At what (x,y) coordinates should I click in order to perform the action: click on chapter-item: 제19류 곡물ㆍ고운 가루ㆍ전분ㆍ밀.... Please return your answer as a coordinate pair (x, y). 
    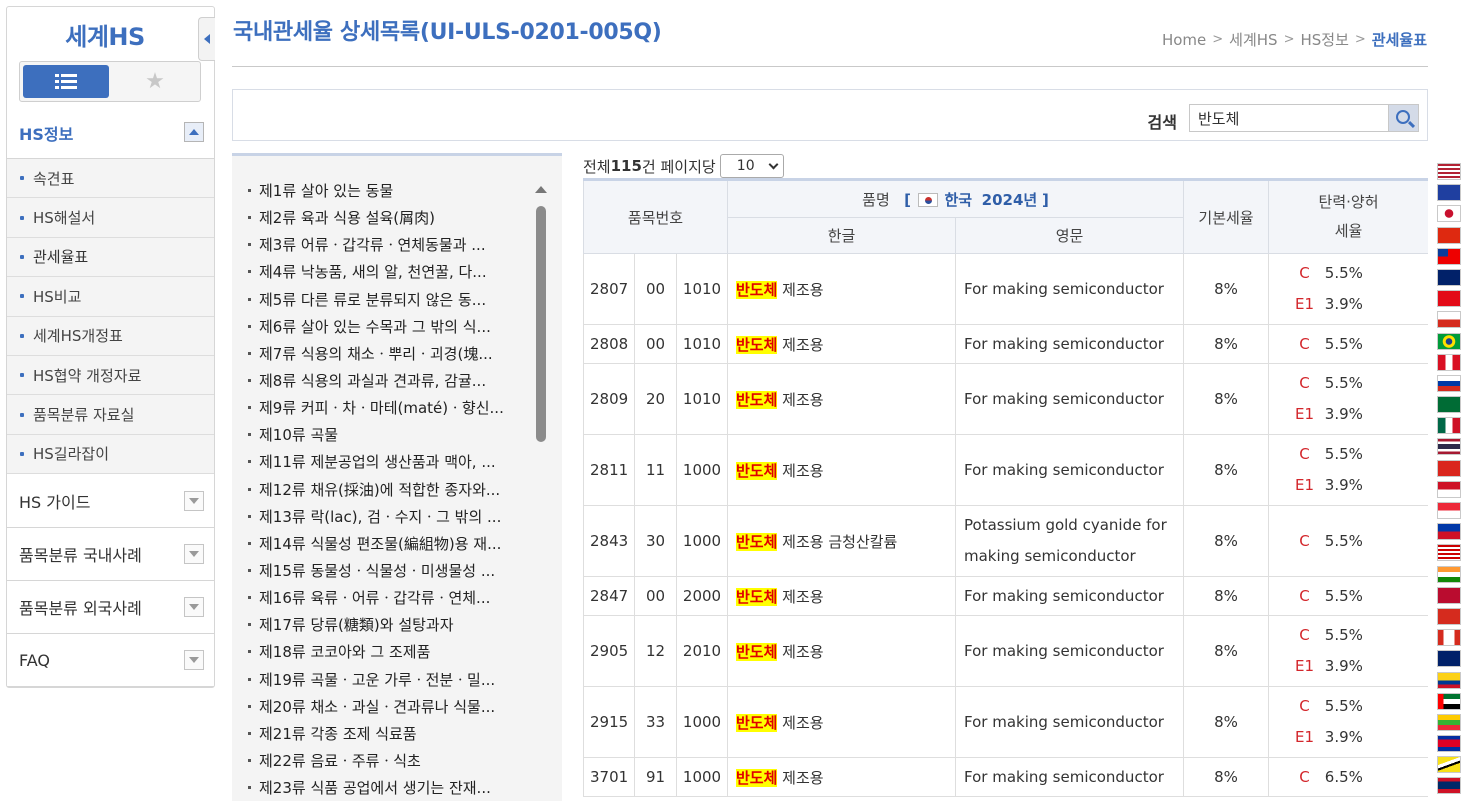
    Looking at the image, I should click on (391, 679).